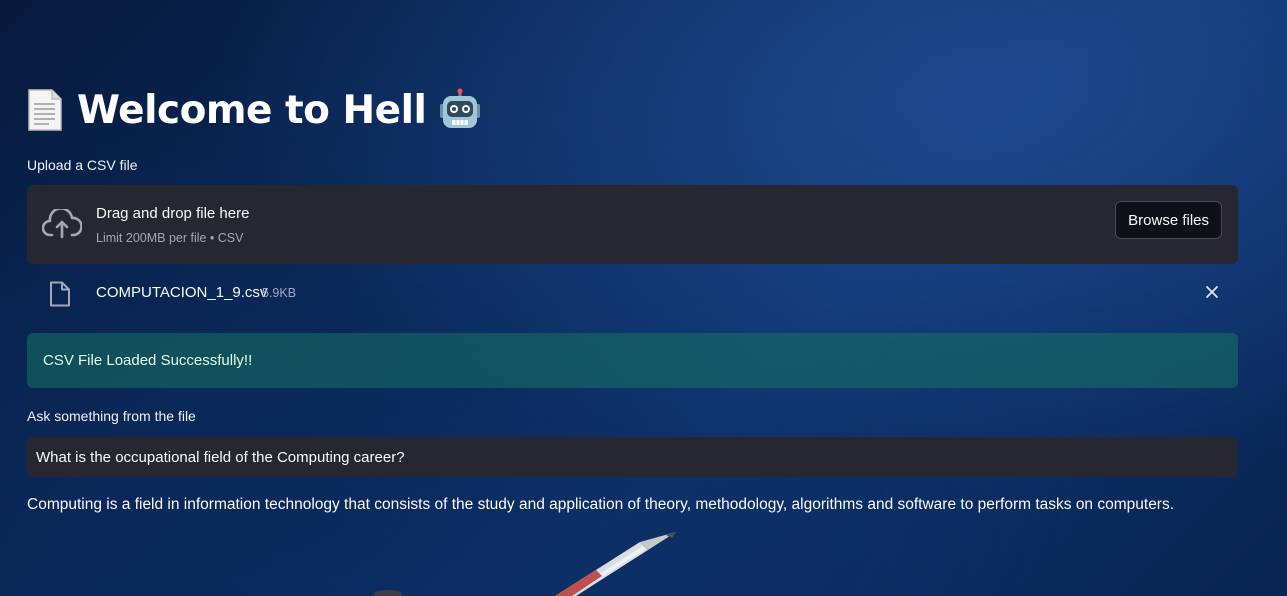  Describe the element at coordinates (82, 165) in the screenshot. I see `upload-label: Upload a CSV file` at that location.